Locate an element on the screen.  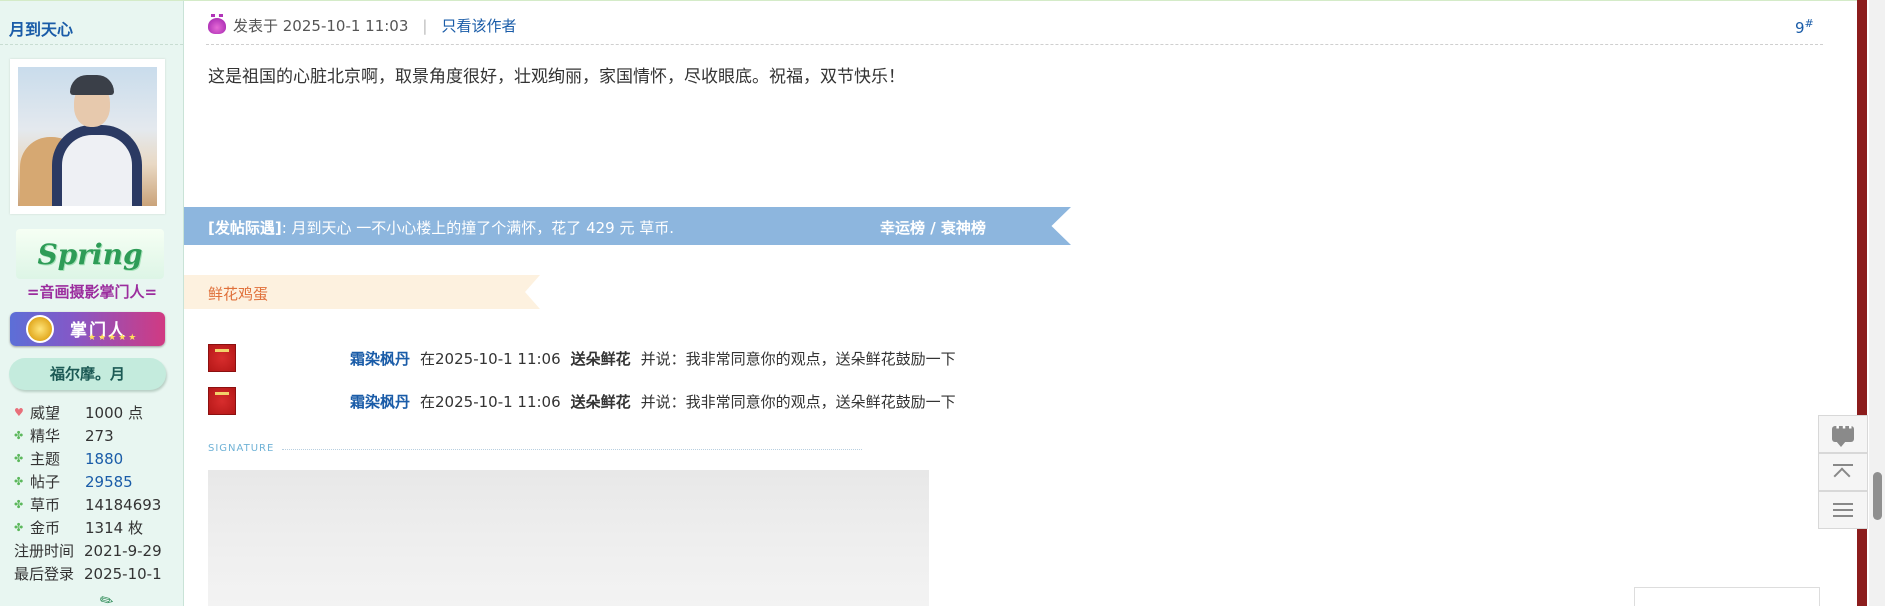
stat-row: ✤ 精华 273 is located at coordinates (88, 435).